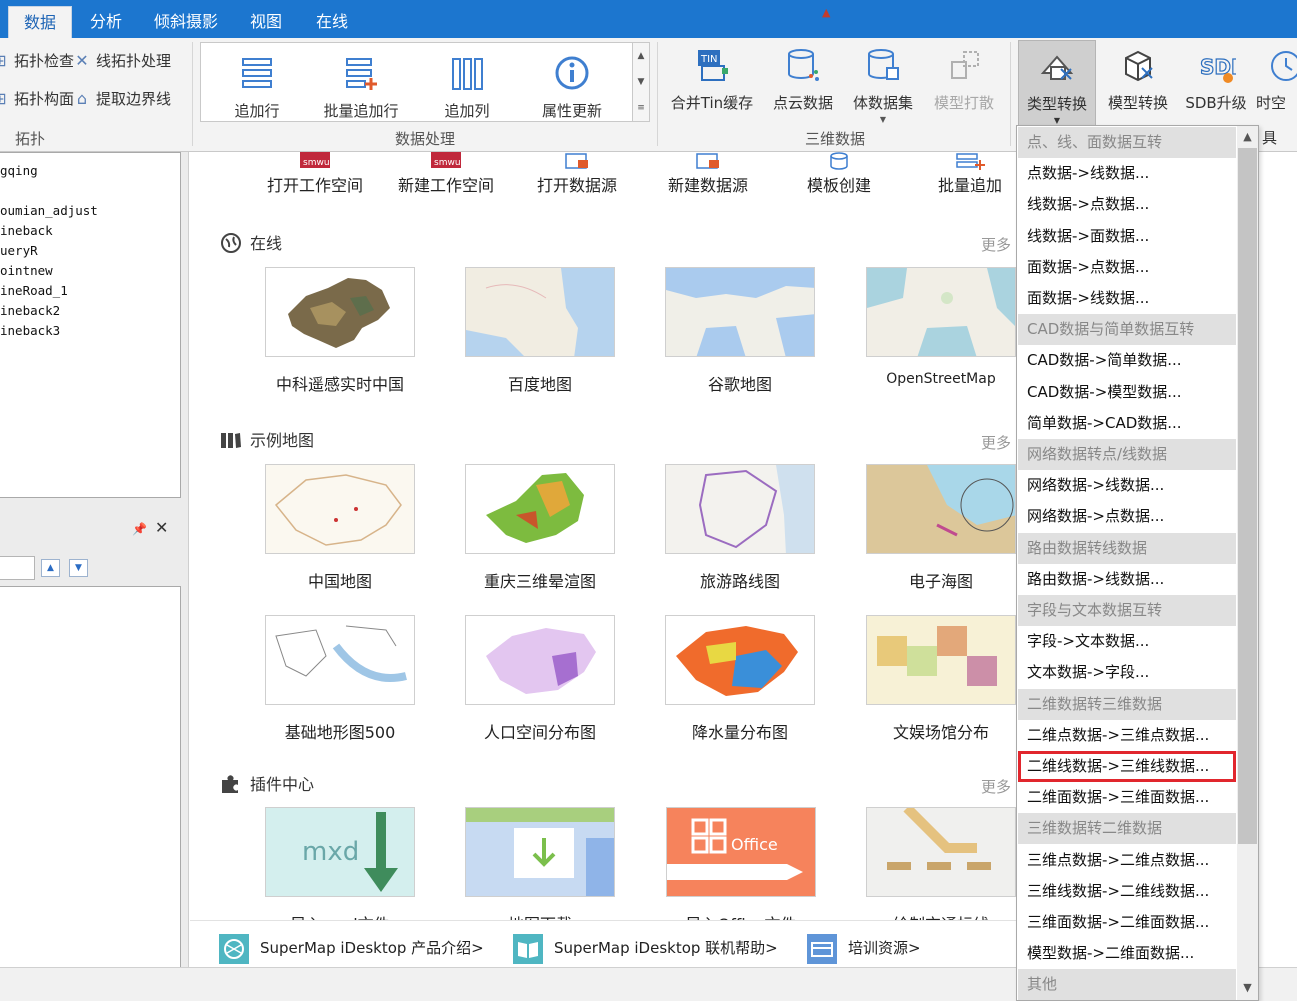 This screenshot has width=1297, height=1001. Describe the element at coordinates (839, 174) in the screenshot. I see `template-create-action: 模板创建` at that location.